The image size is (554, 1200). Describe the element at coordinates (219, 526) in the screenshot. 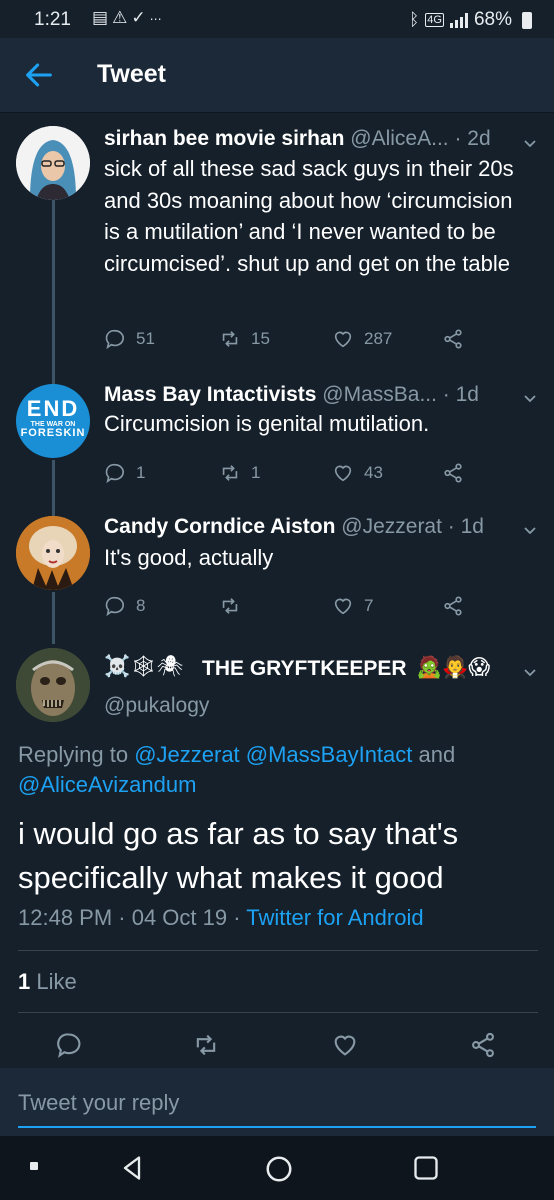

I see `display-name: Candy Corndice Aiston` at that location.